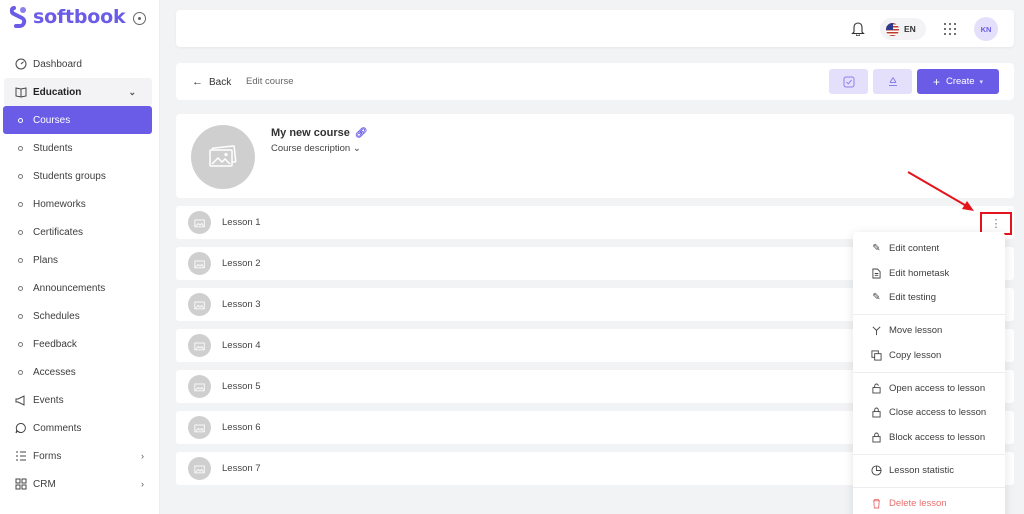  I want to click on sidebar-item-certificates: Certificates, so click(80, 232).